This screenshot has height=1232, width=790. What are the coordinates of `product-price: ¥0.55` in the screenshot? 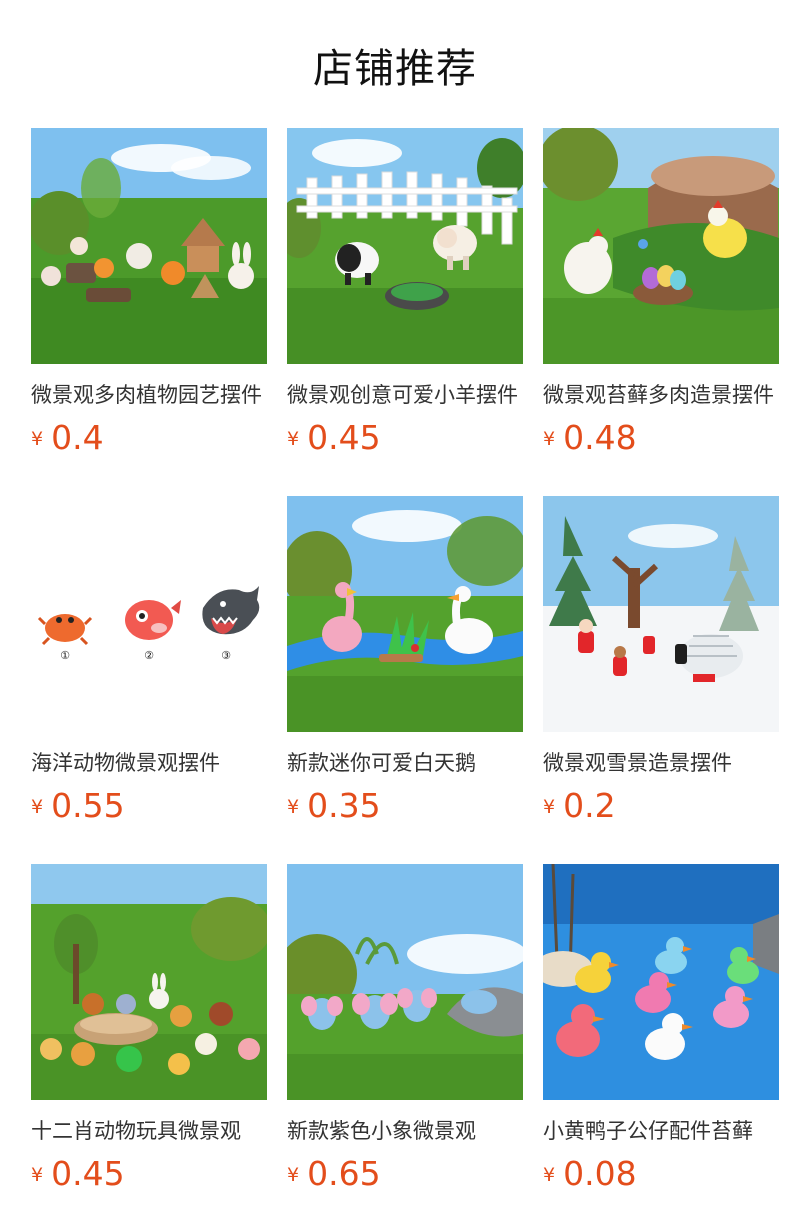 It's located at (78, 806).